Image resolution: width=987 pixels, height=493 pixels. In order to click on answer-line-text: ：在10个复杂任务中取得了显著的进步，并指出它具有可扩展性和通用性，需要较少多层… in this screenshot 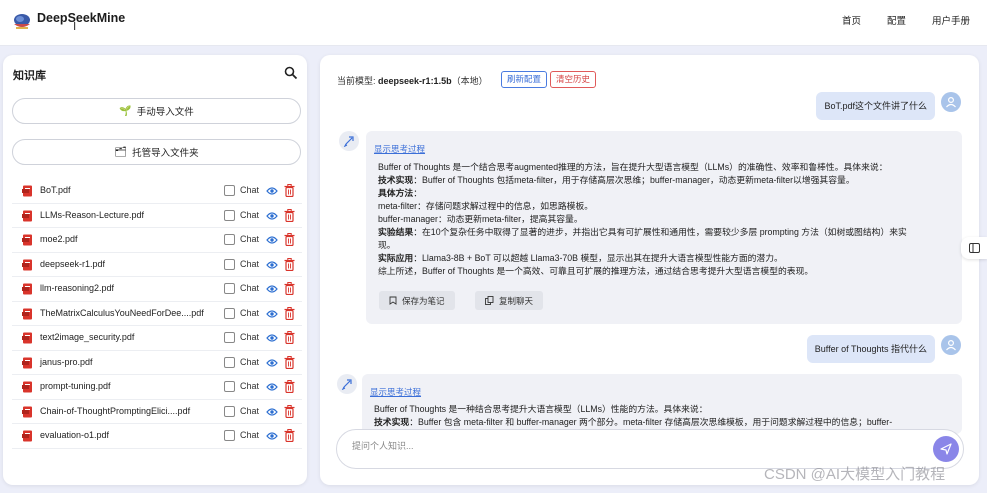, I will do `click(660, 232)`.